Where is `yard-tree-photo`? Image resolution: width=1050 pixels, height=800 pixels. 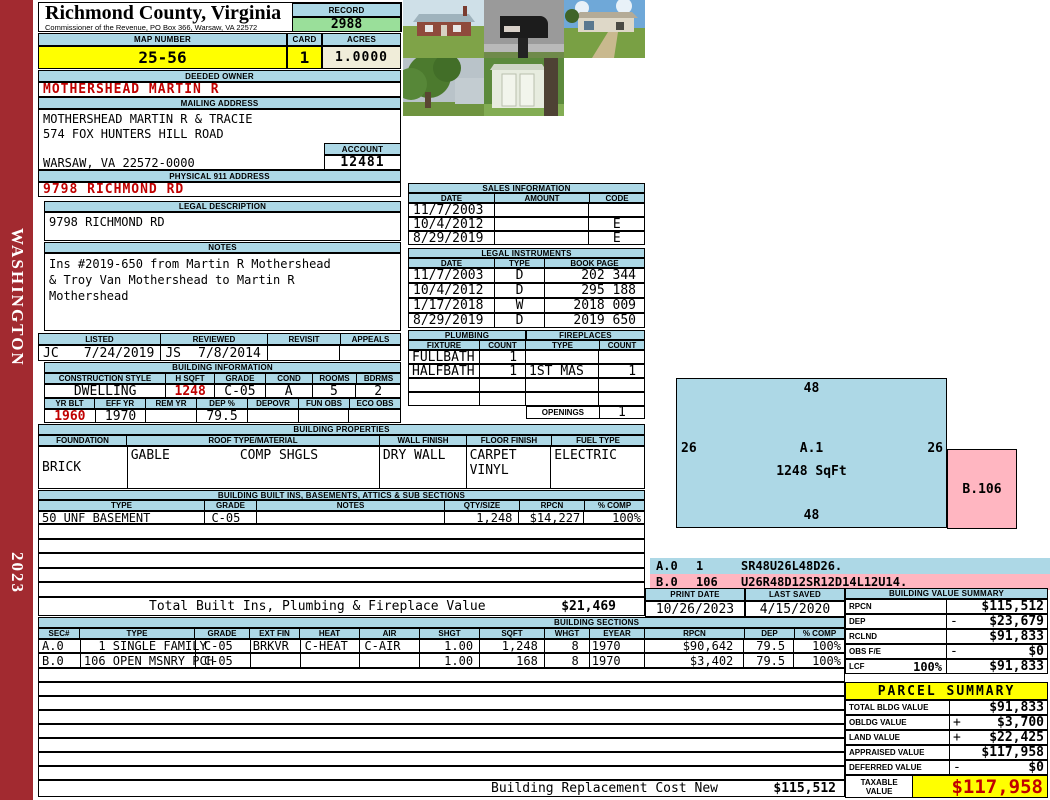 yard-tree-photo is located at coordinates (443, 87).